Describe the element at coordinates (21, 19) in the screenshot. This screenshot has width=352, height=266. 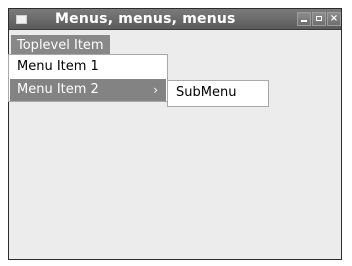
I see `window-menu-icon` at that location.